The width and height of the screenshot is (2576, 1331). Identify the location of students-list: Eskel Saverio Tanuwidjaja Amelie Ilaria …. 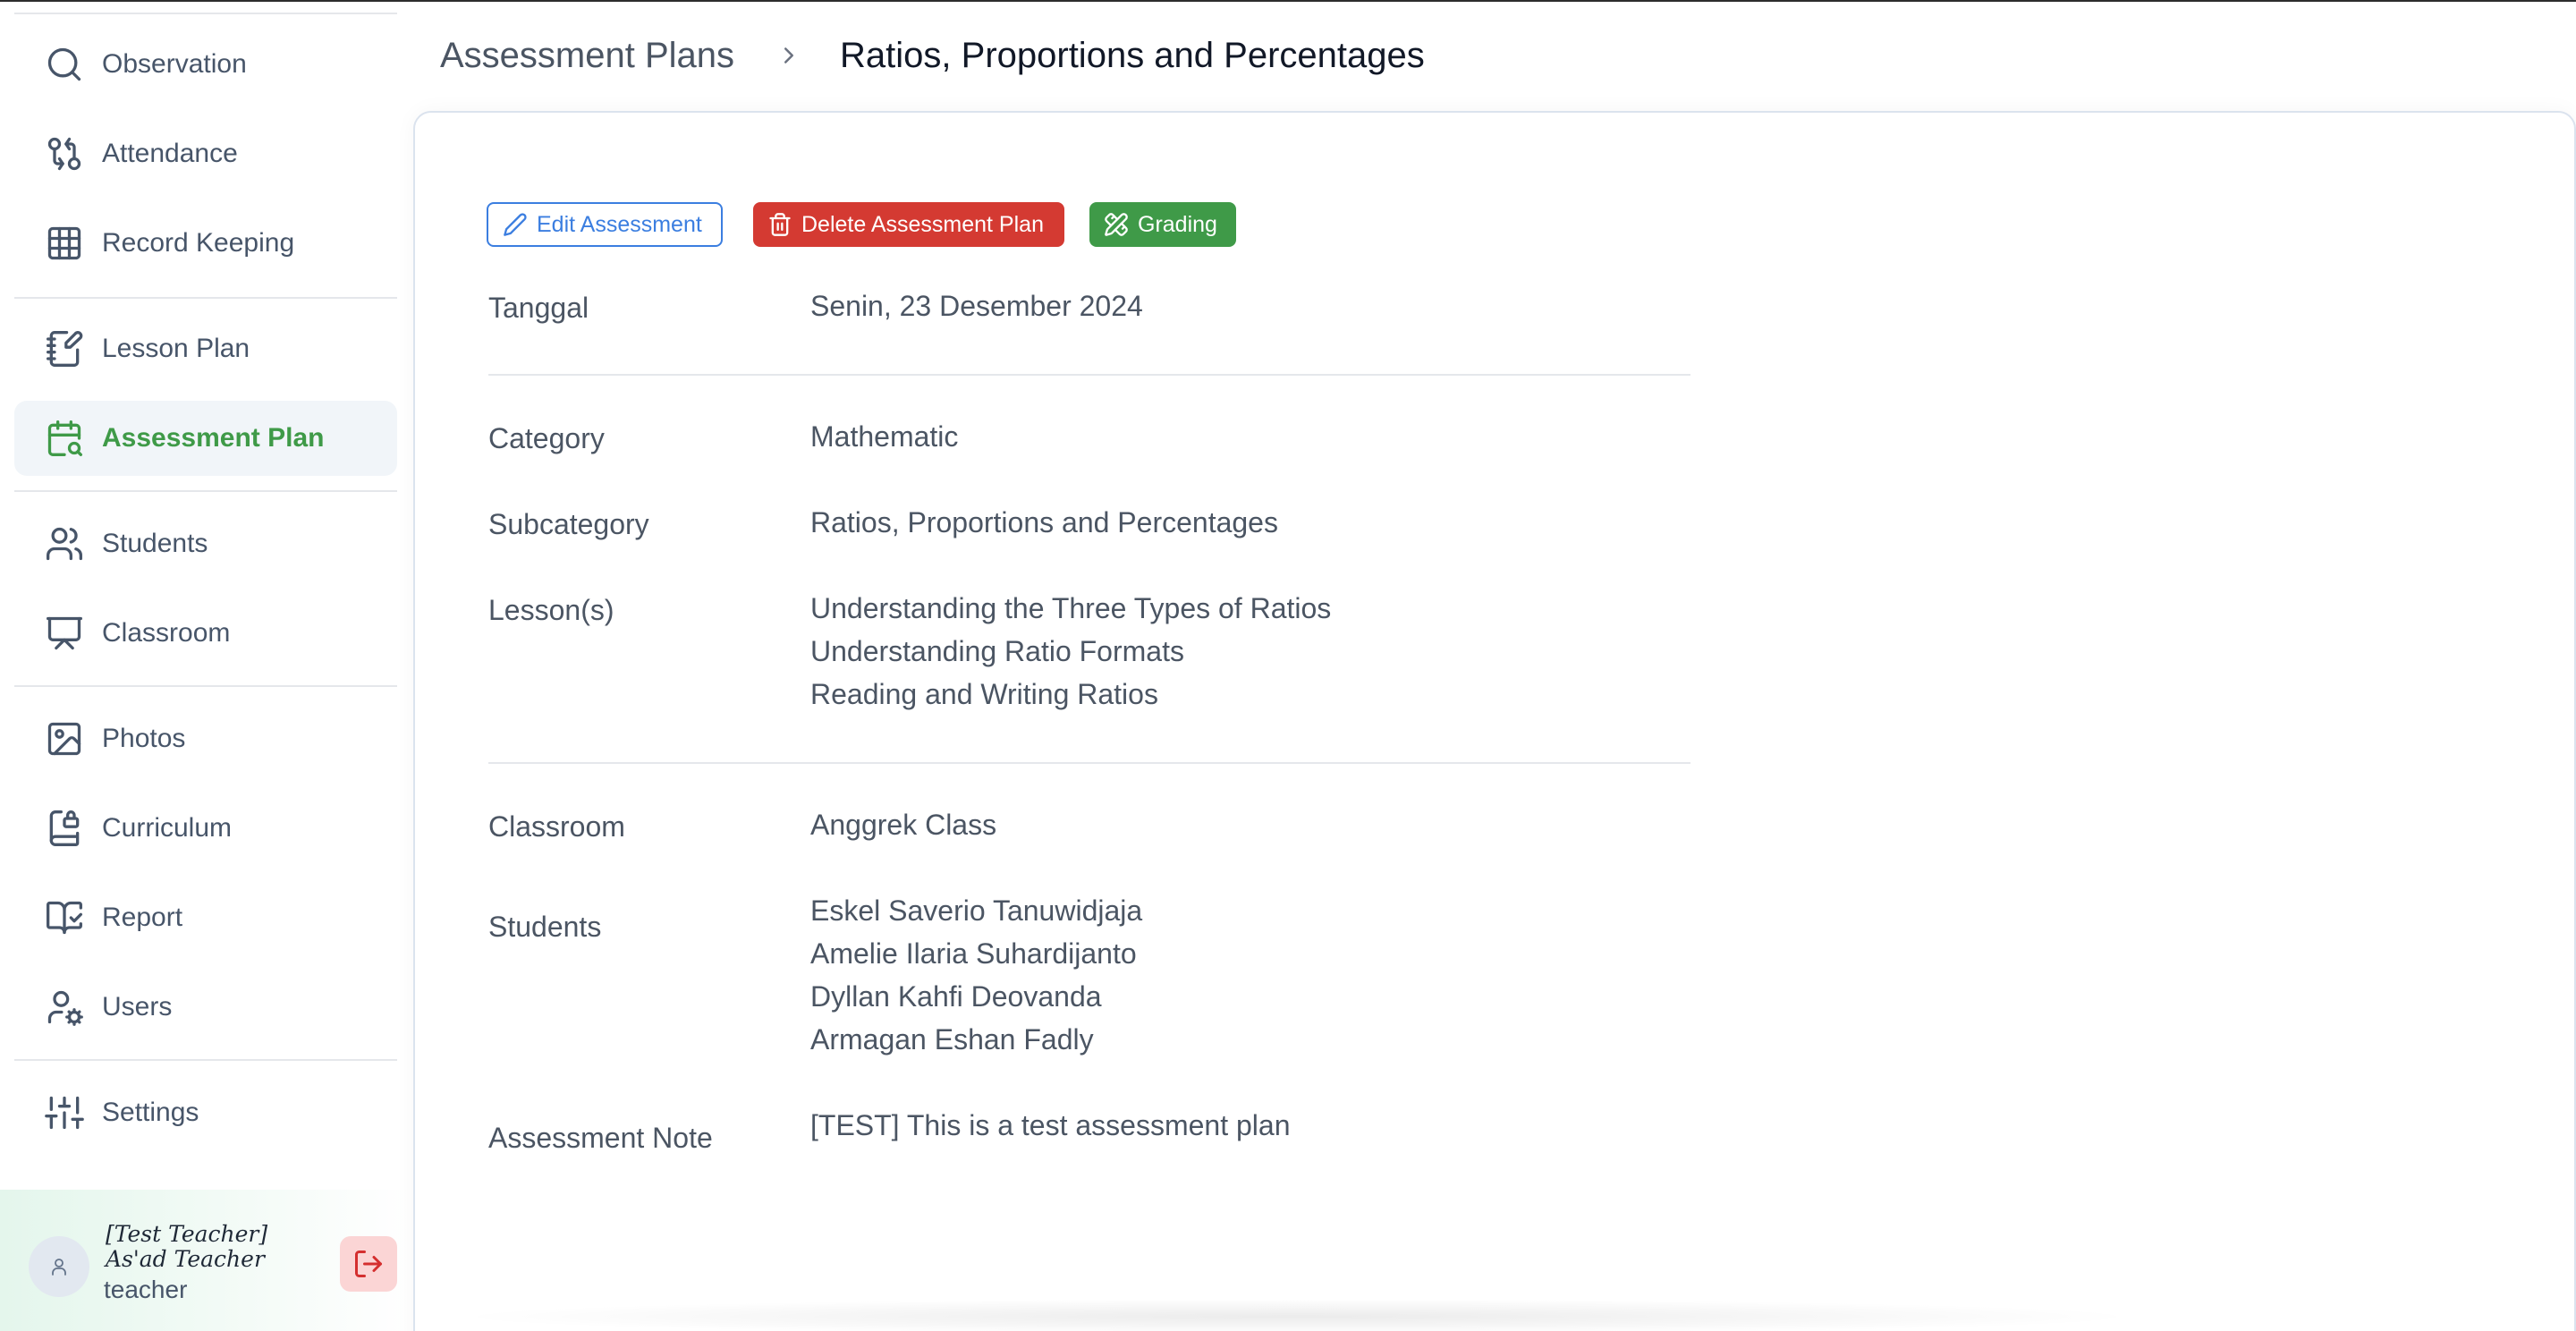
(976, 975).